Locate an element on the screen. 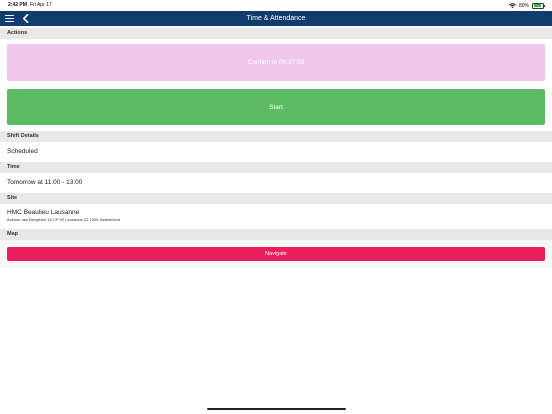  nav-bar: Time & Attendance is located at coordinates (276, 18).